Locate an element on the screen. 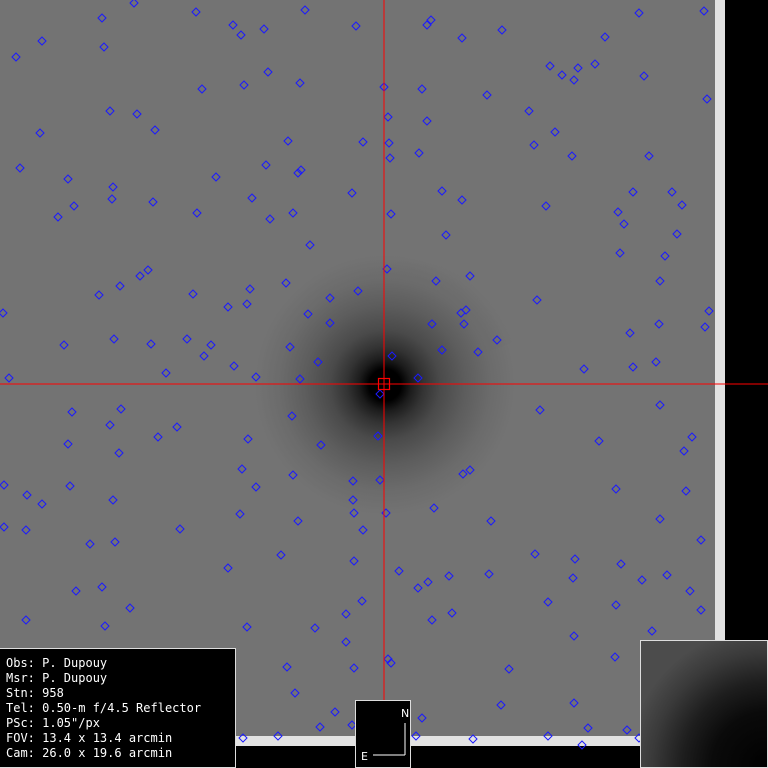 Image resolution: width=768 pixels, height=768 pixels. zoom-thumbnail is located at coordinates (704, 704).